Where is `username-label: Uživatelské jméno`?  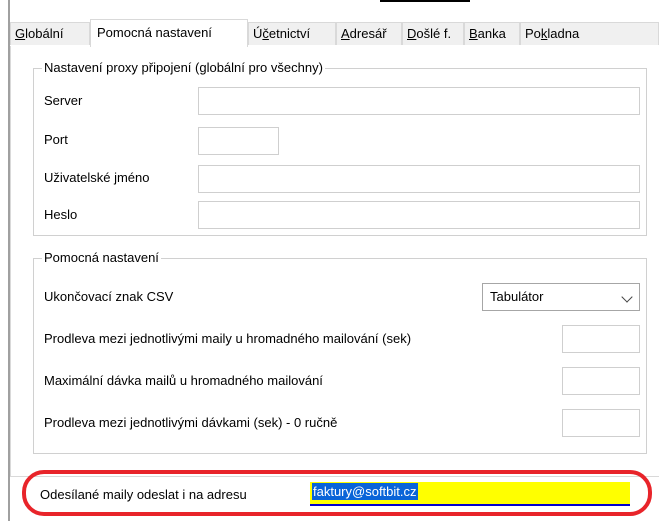
username-label: Uživatelské jméno is located at coordinates (97, 177).